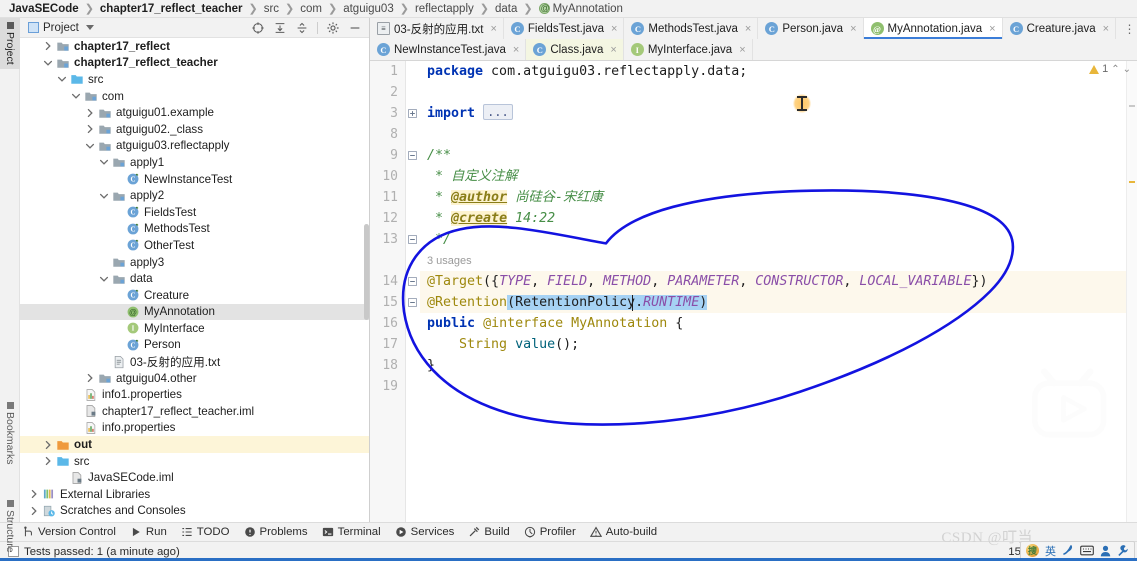 The width and height of the screenshot is (1137, 561). Describe the element at coordinates (10, 433) in the screenshot. I see `tool-window-tab-bookmarks: Bookmarks` at that location.